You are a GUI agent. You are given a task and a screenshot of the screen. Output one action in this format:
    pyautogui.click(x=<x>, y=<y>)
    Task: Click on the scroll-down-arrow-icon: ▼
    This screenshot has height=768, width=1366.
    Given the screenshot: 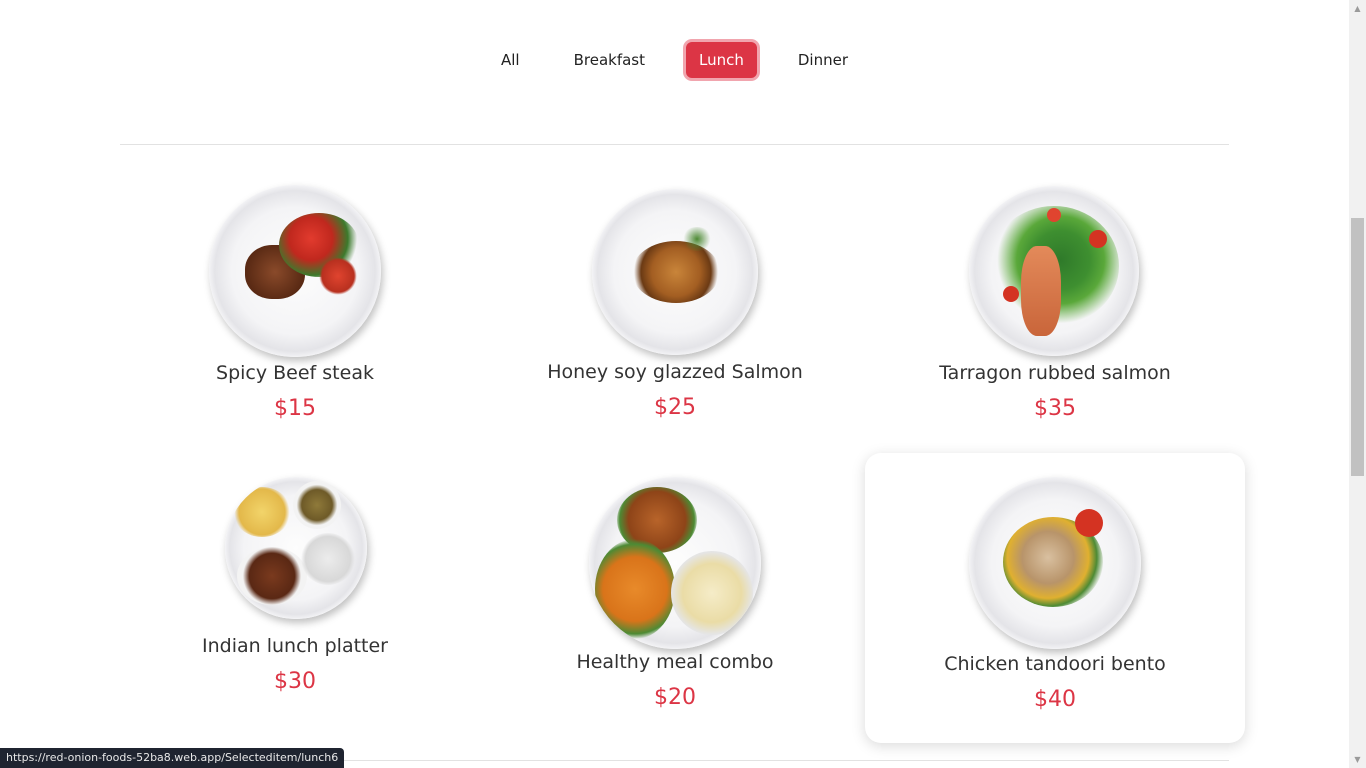 What is the action you would take?
    pyautogui.click(x=1357, y=759)
    